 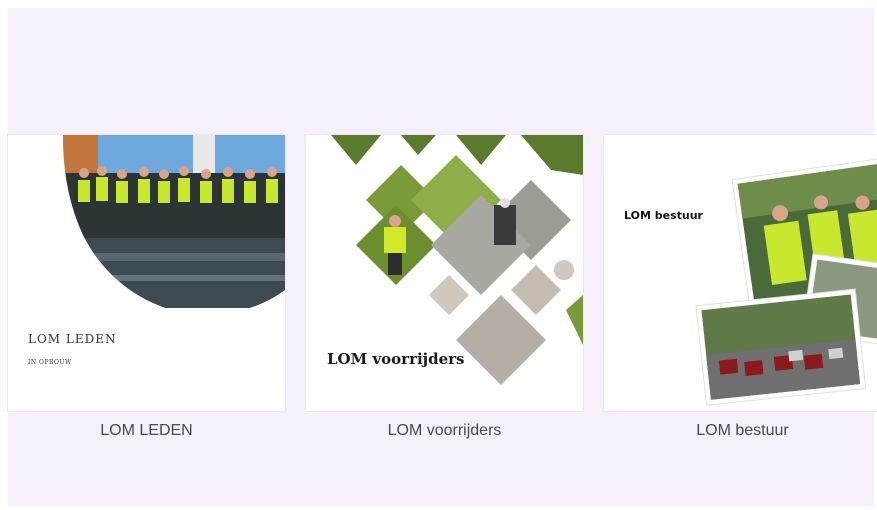 What do you see at coordinates (174, 221) in the screenshot?
I see `group-photo-leden` at bounding box center [174, 221].